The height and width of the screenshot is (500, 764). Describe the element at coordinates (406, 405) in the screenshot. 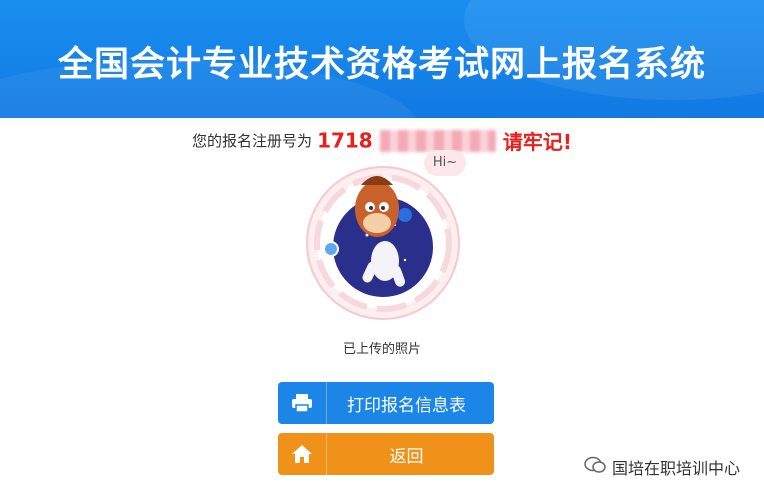

I see `print-button-label: 打印报名信息表` at that location.